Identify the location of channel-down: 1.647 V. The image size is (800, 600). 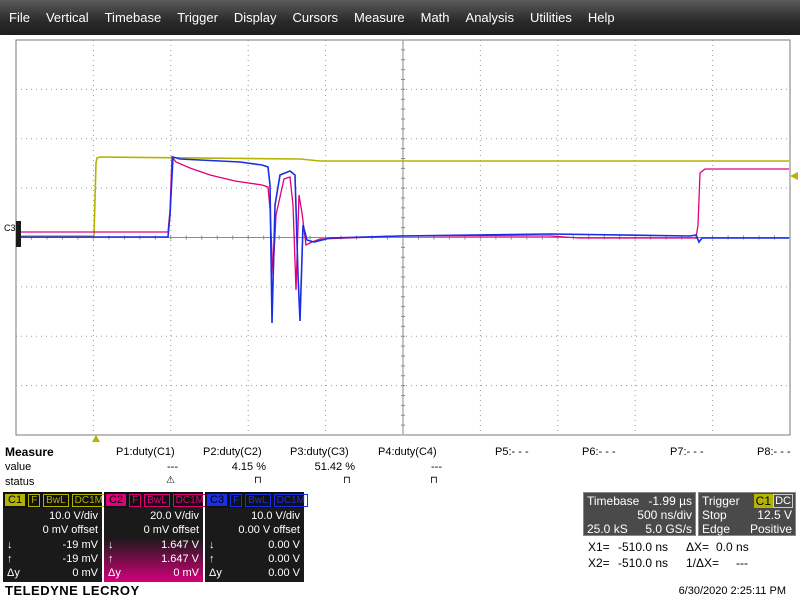
(180, 545).